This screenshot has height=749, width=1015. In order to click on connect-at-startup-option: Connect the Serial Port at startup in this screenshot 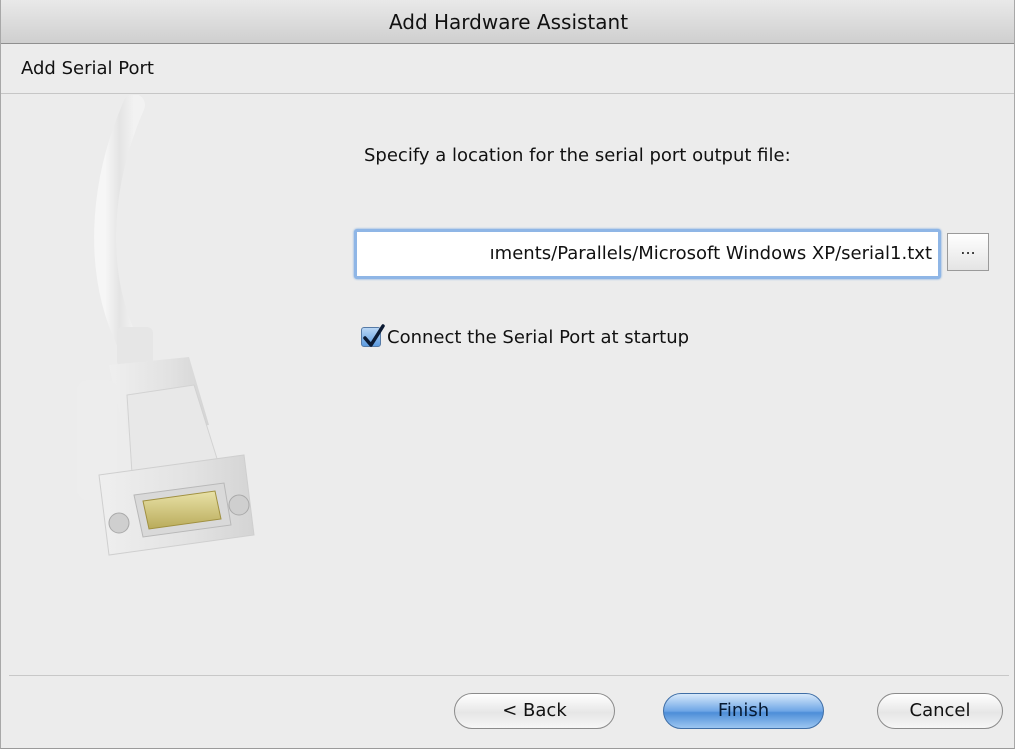, I will do `click(525, 337)`.